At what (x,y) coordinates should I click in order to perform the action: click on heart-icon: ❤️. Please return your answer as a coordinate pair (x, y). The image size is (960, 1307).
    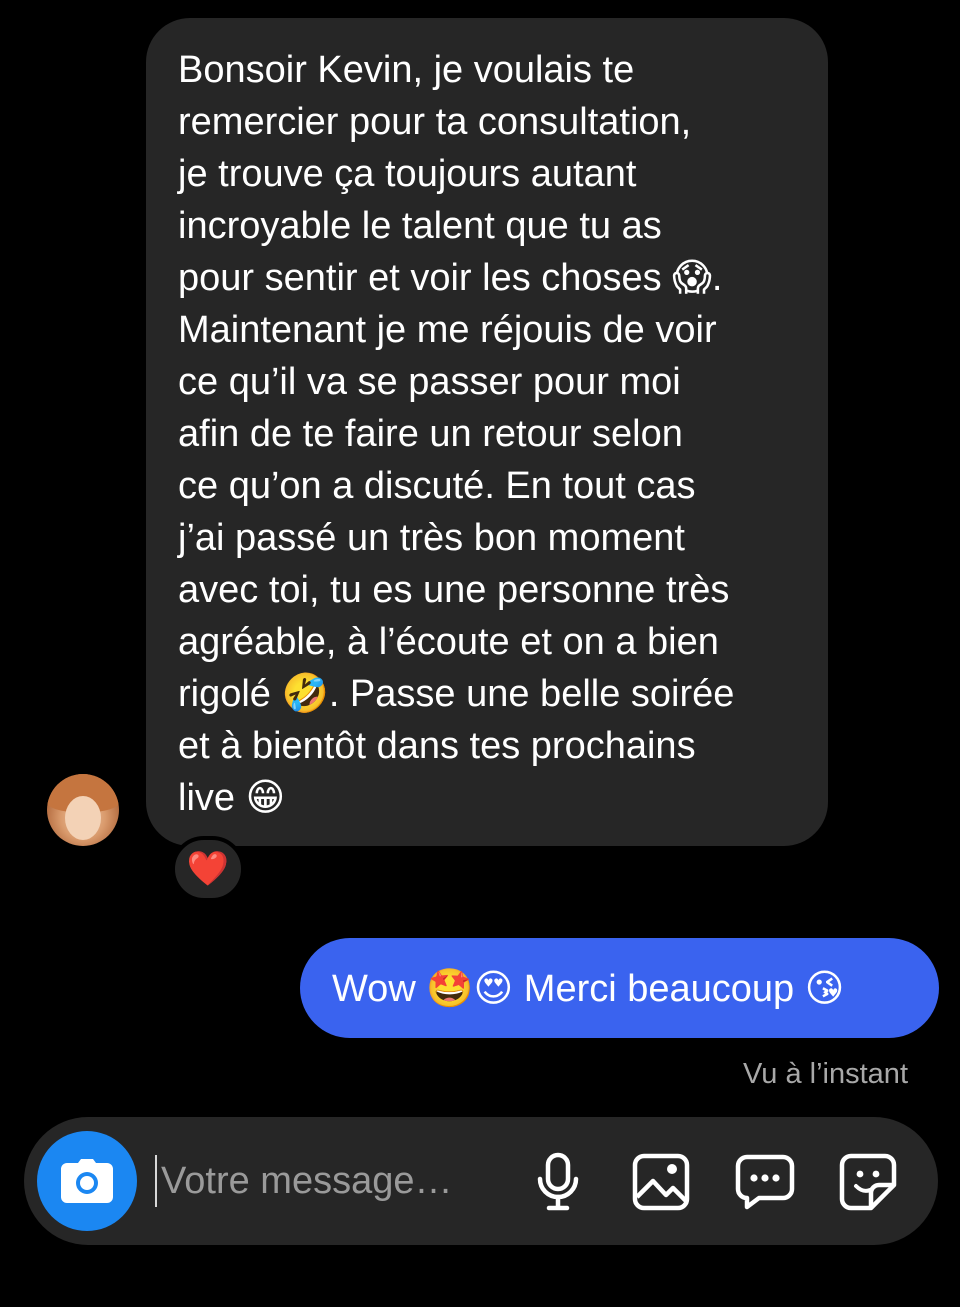
    Looking at the image, I should click on (208, 869).